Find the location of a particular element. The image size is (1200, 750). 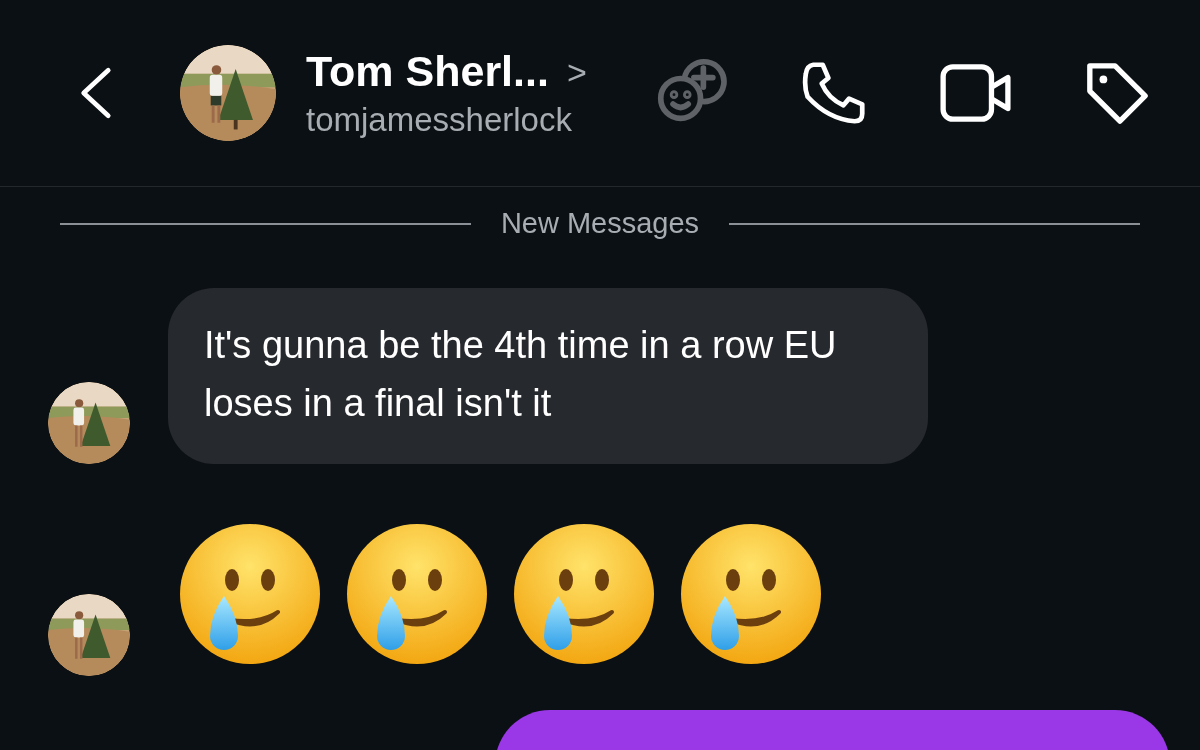

video-camera-icon is located at coordinates (976, 93).